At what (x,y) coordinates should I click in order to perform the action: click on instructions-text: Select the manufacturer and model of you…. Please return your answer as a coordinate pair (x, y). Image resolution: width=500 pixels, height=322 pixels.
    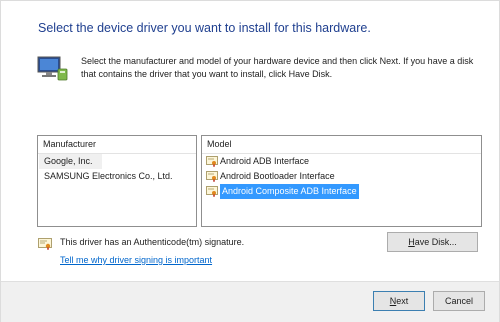
    Looking at the image, I should click on (277, 67).